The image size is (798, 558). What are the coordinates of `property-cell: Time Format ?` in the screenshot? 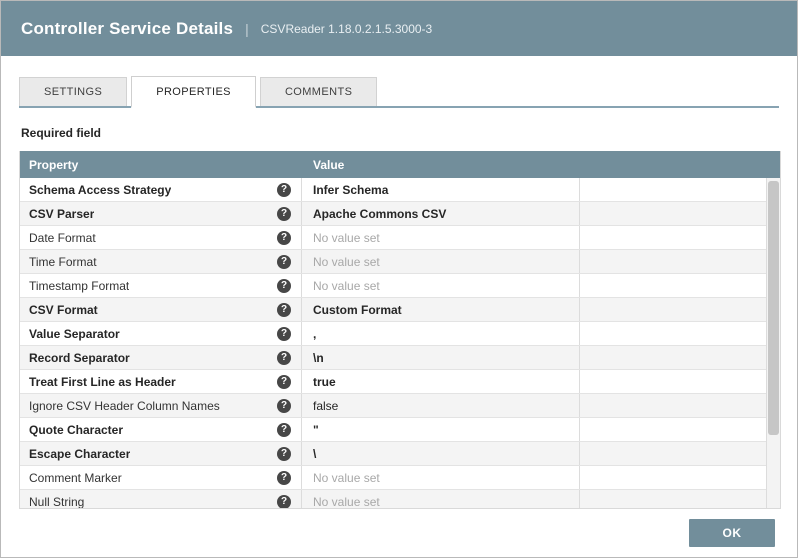 It's located at (161, 261).